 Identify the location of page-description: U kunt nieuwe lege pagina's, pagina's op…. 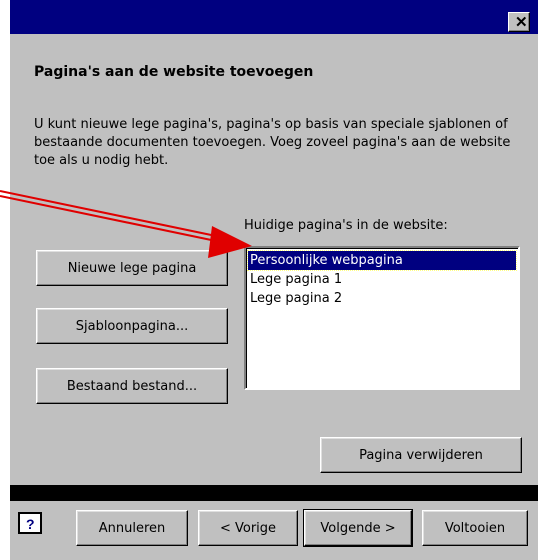
(272, 142).